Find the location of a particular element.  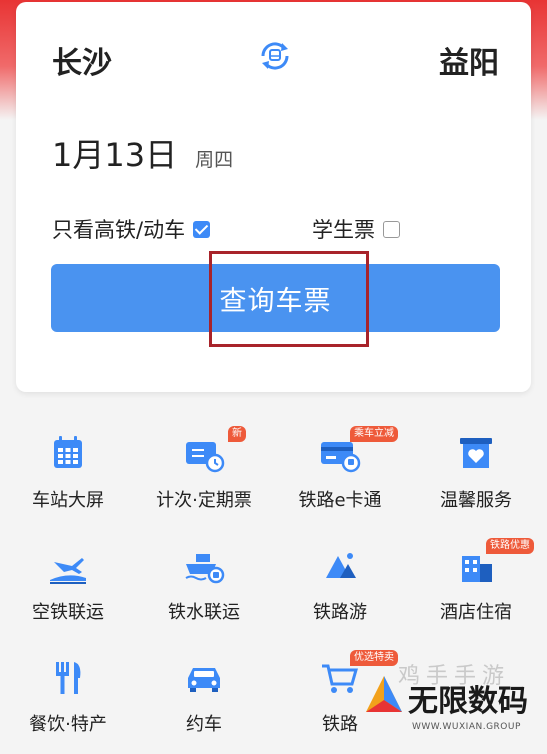

watermark-url: WWW.WUXIAN.GROUP is located at coordinates (466, 727).